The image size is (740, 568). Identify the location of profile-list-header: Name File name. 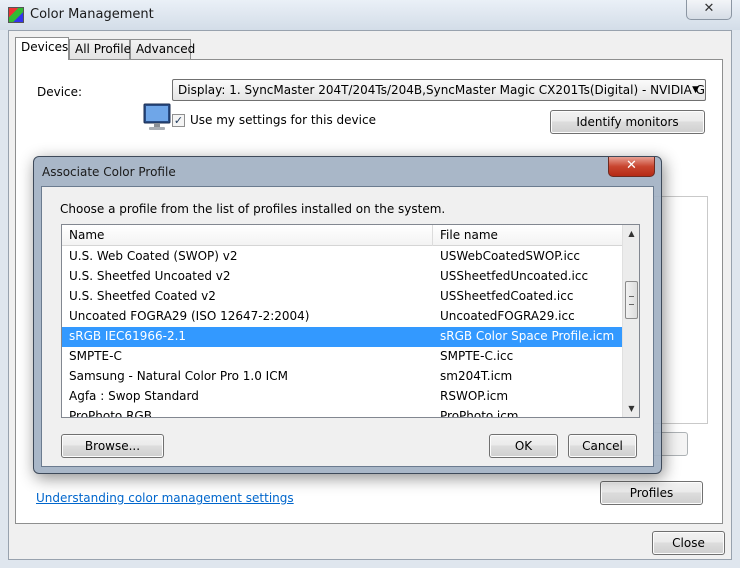
(342, 235).